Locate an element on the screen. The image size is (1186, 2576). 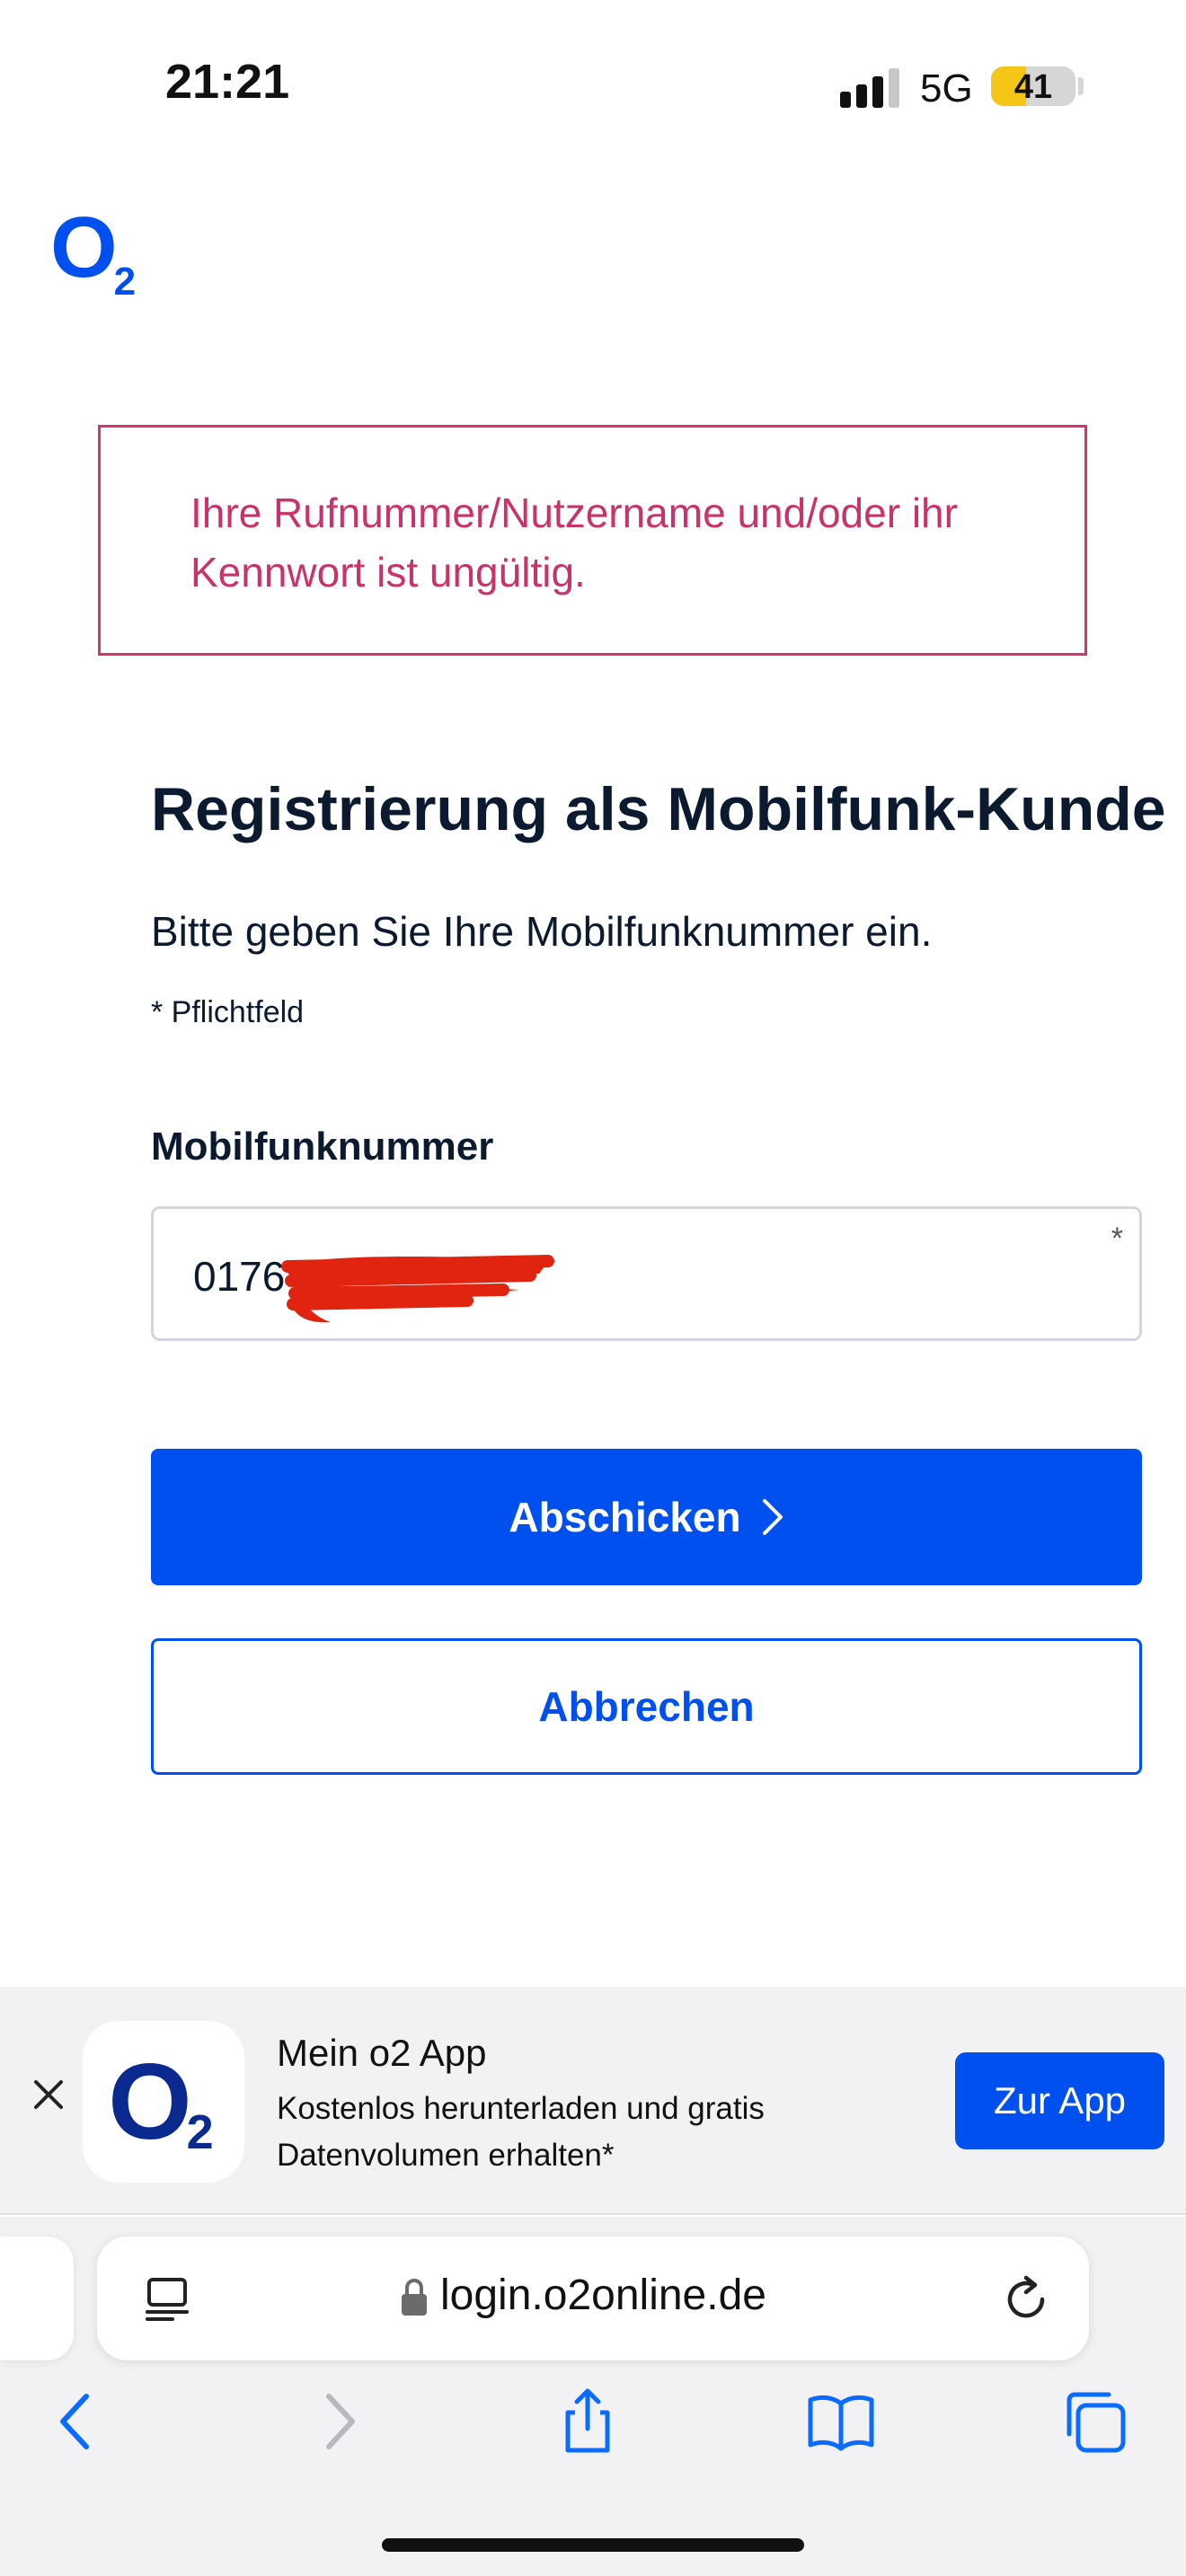
reader-icon is located at coordinates (167, 2299).